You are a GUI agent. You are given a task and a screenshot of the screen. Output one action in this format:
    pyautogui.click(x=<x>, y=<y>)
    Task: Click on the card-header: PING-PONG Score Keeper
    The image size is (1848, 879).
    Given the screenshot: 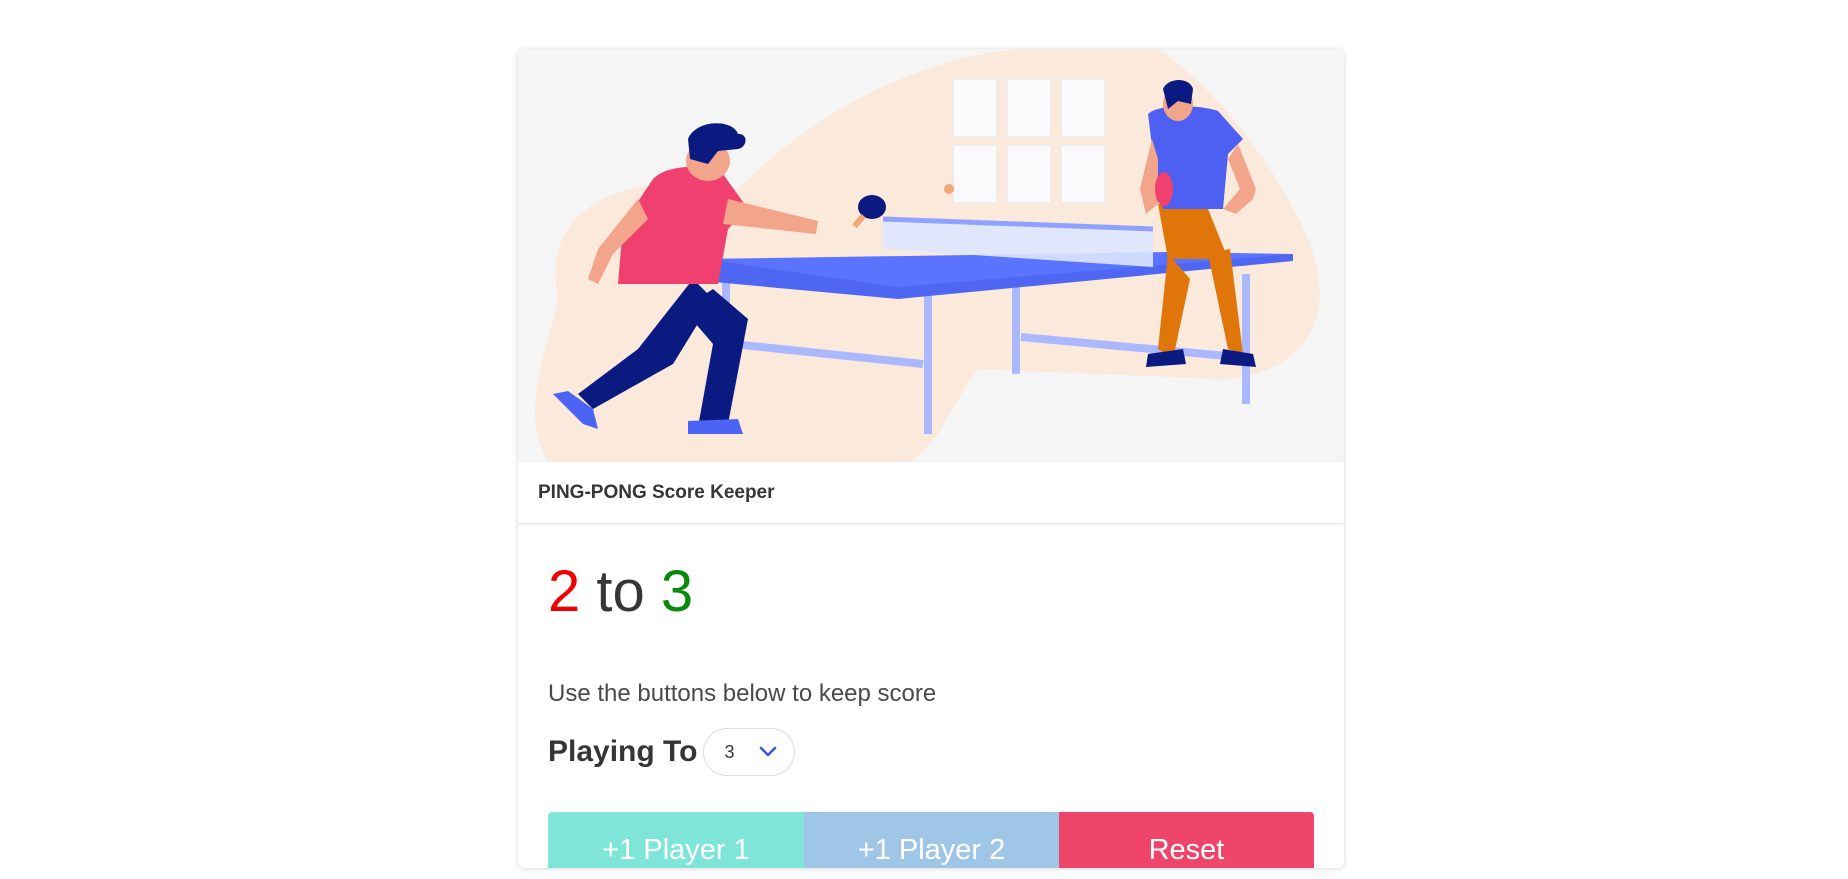 What is the action you would take?
    pyautogui.click(x=931, y=493)
    